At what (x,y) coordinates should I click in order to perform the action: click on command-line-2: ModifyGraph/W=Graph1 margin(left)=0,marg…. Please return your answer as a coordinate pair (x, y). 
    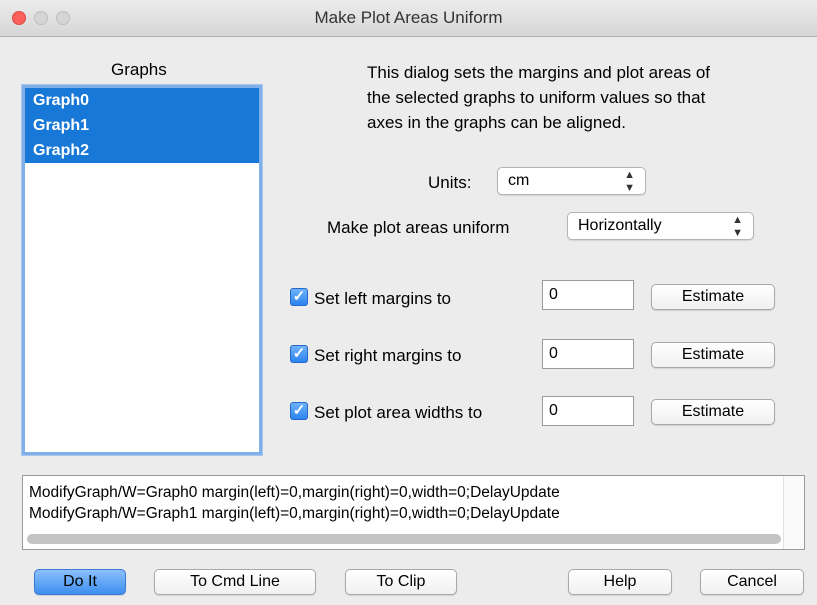
    Looking at the image, I should click on (294, 513).